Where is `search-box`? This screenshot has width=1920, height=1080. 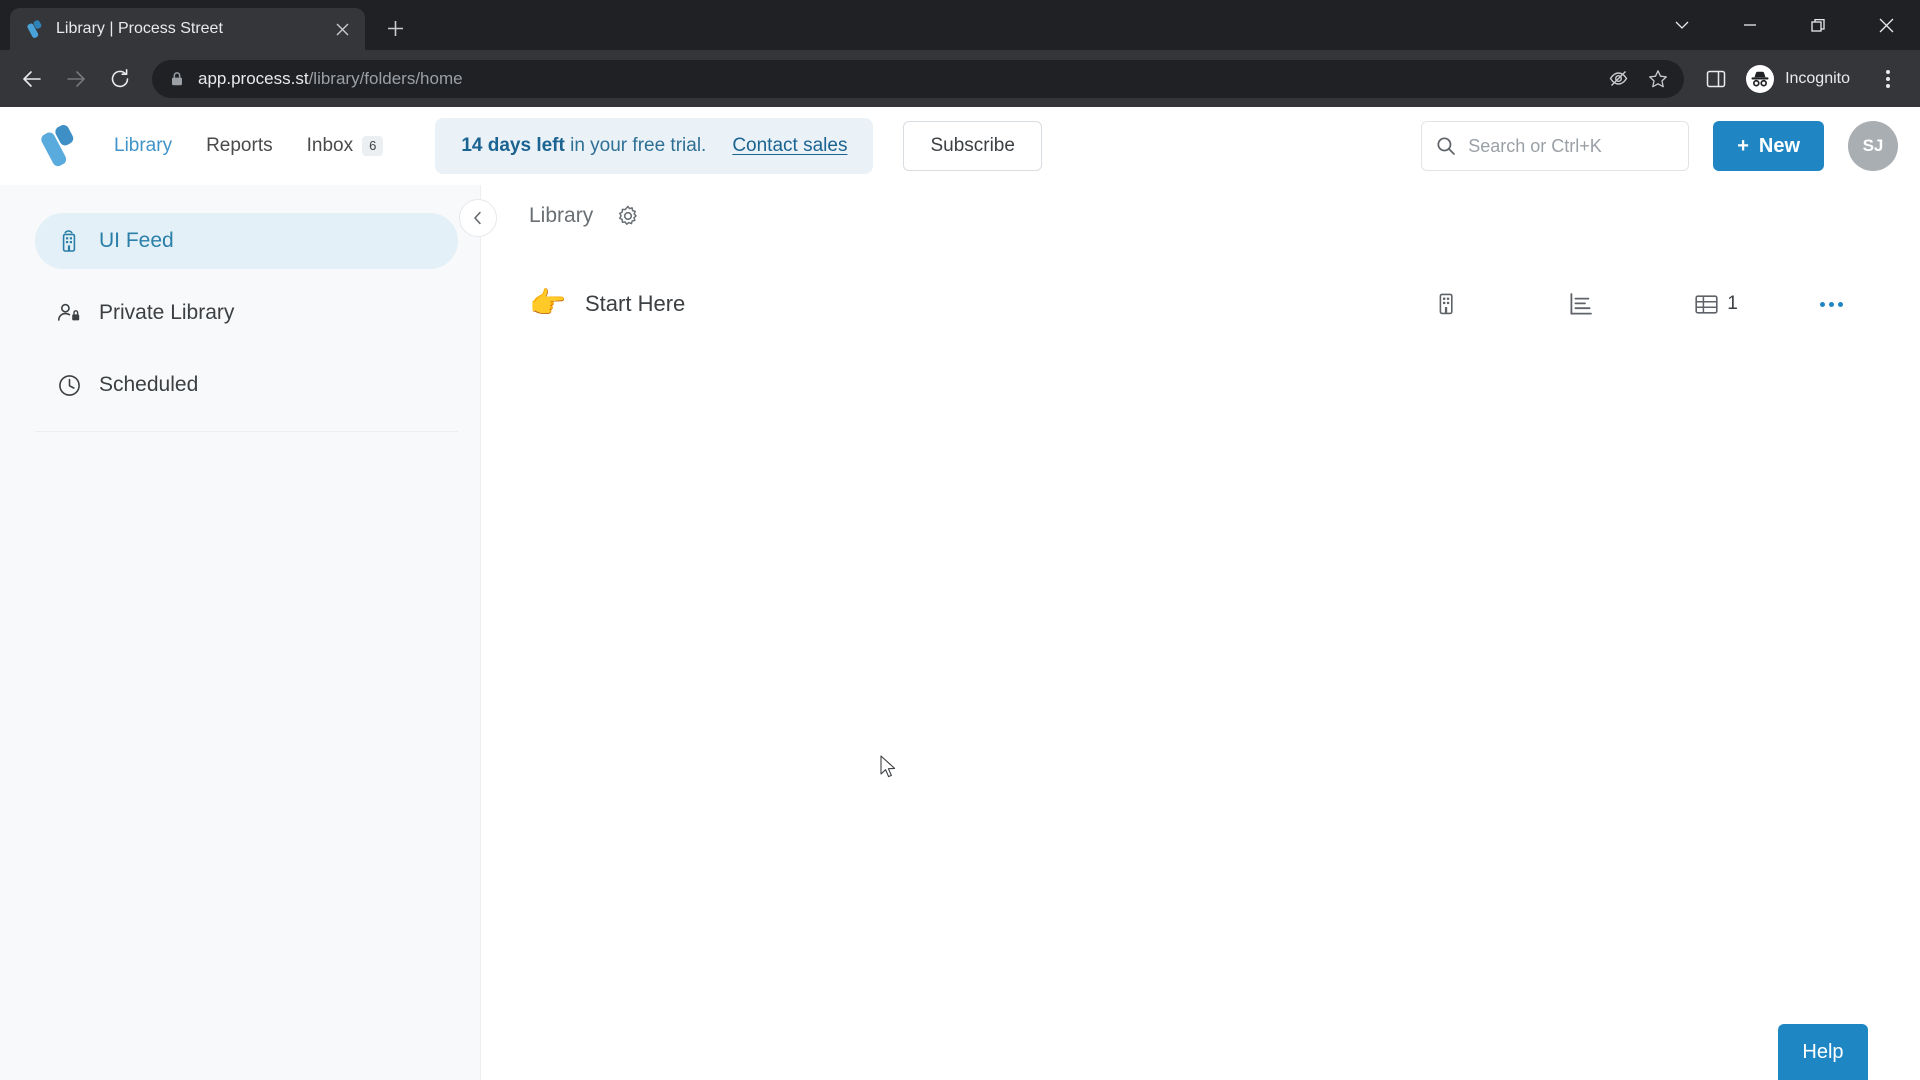 search-box is located at coordinates (1555, 146).